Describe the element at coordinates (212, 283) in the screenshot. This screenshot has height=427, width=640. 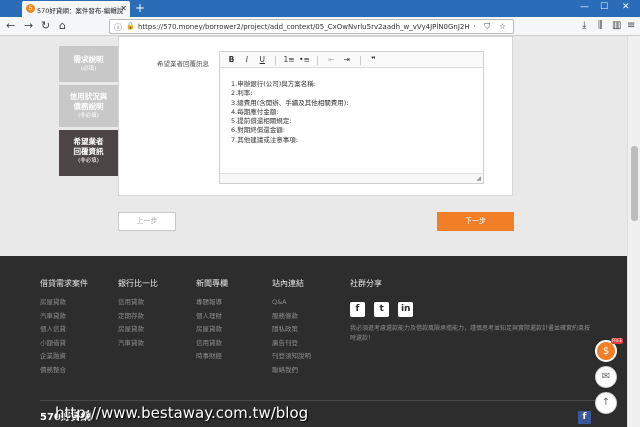
I see `footer-heading: 新聞專欄` at that location.